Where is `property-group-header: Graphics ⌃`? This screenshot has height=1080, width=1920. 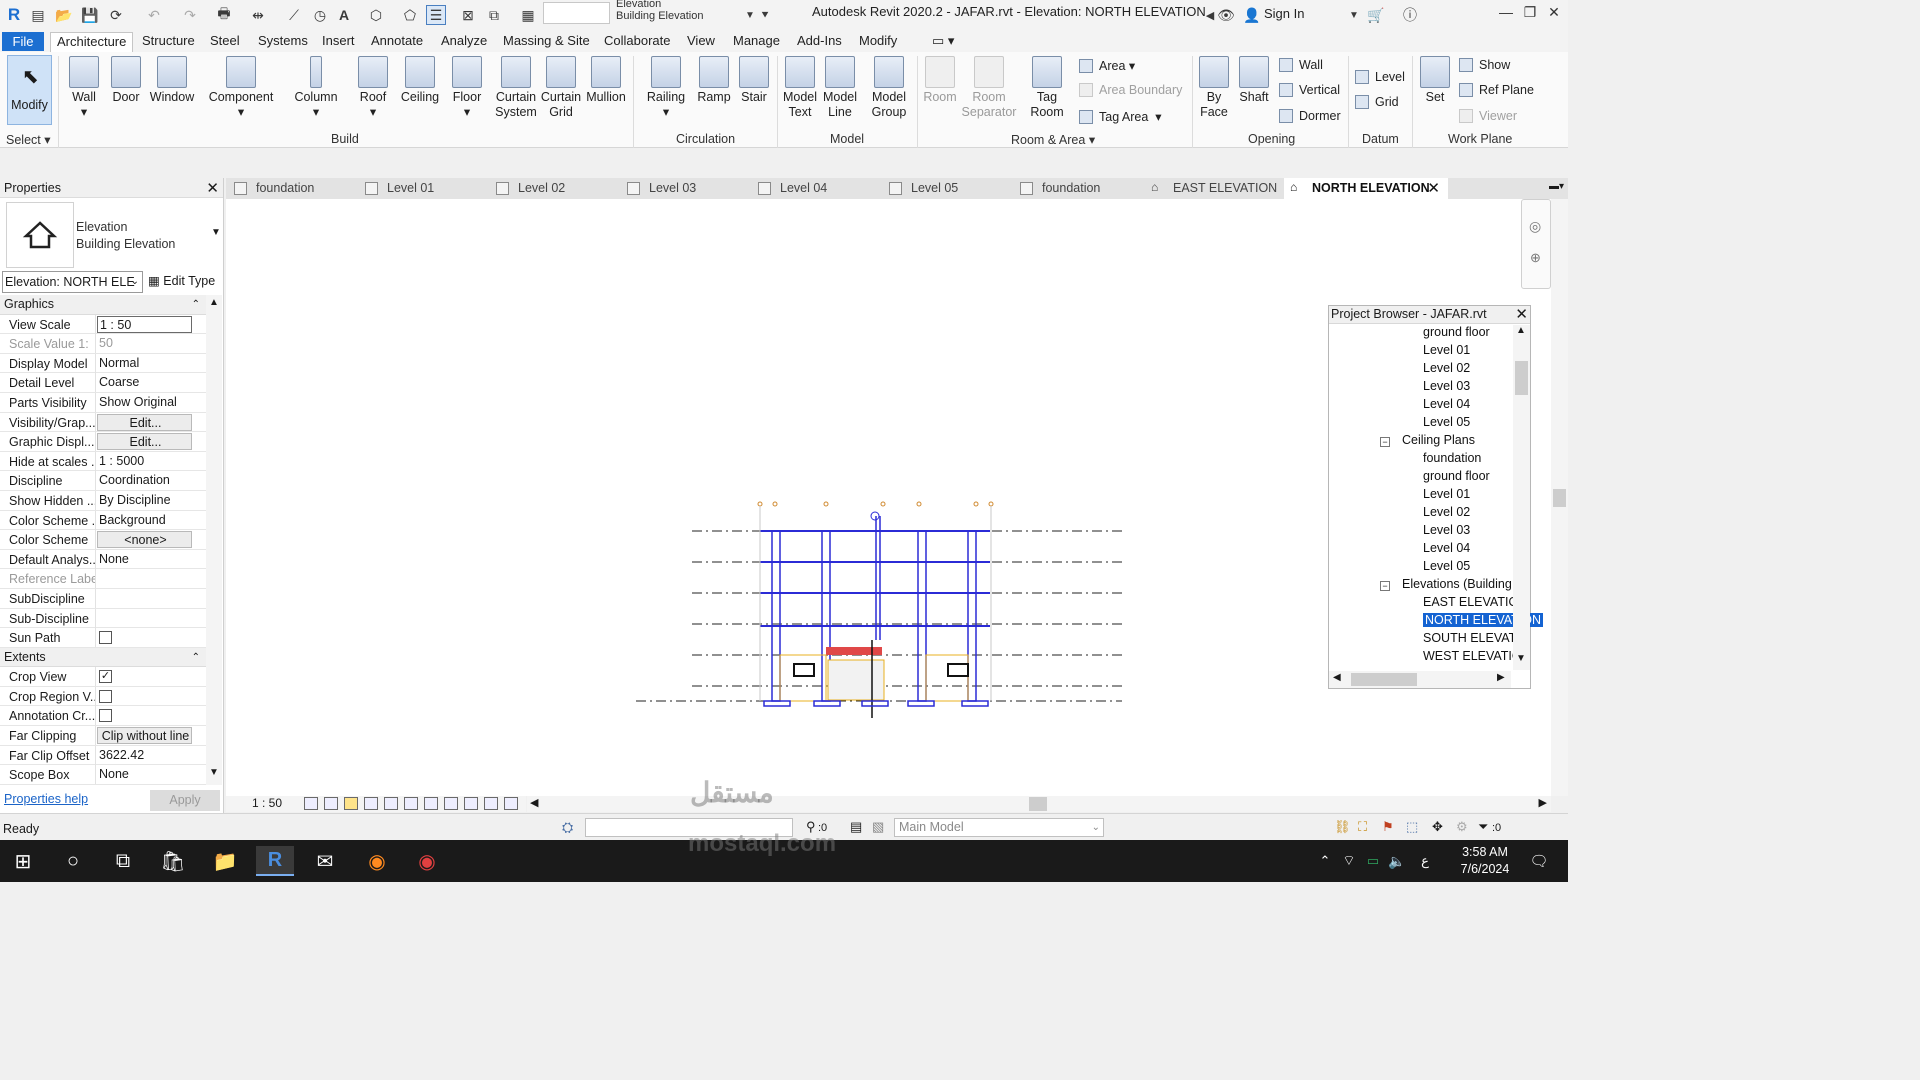 property-group-header: Graphics ⌃ is located at coordinates (103, 305).